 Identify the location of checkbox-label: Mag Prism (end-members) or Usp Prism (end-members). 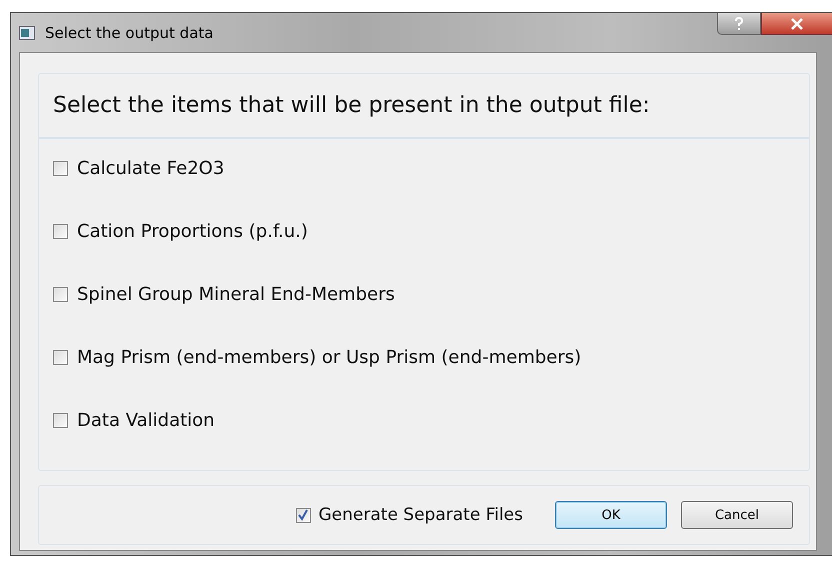
(329, 357).